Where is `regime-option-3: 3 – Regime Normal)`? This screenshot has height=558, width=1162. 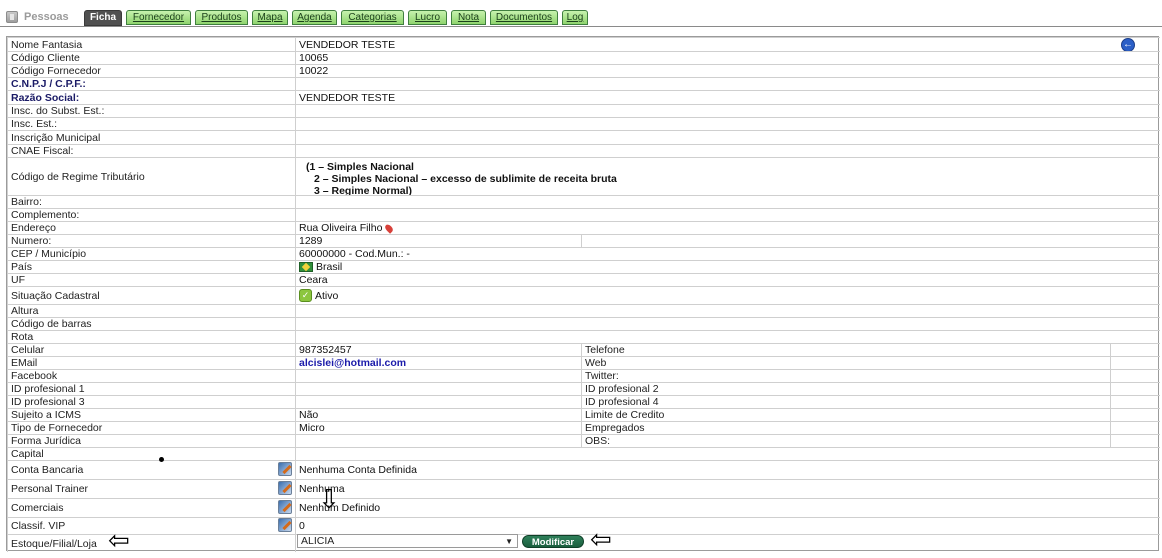 regime-option-3: 3 – Regime Normal) is located at coordinates (363, 190).